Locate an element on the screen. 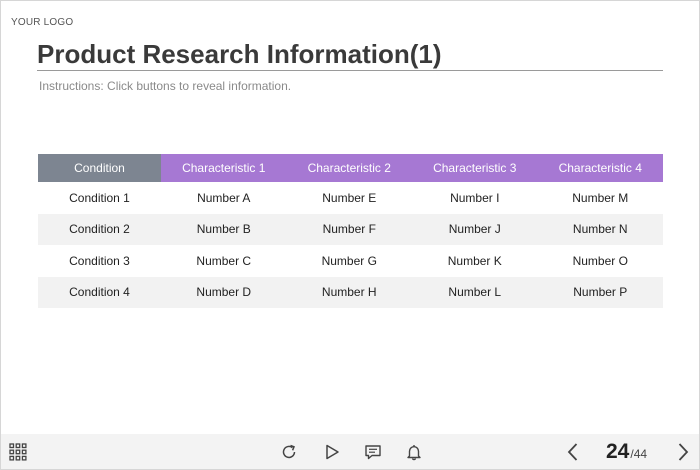 Image resolution: width=700 pixels, height=470 pixels. table-cell: Number A is located at coordinates (224, 197).